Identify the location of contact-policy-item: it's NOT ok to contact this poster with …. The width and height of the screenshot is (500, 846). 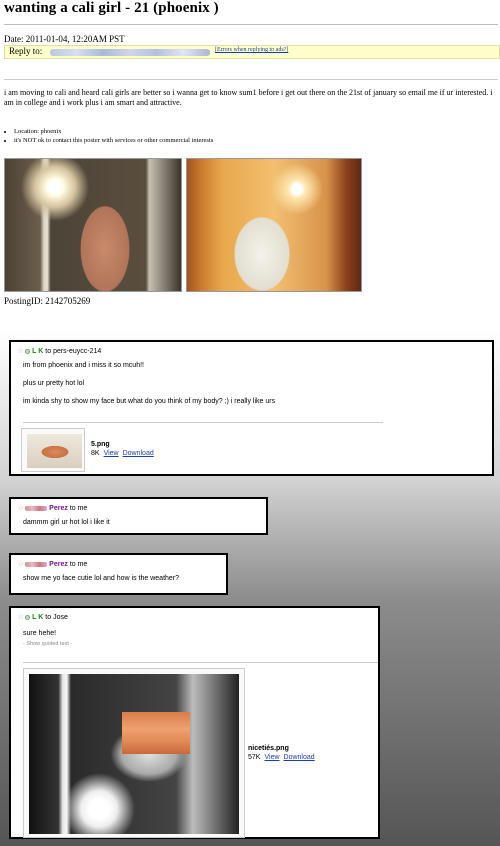
(113, 140).